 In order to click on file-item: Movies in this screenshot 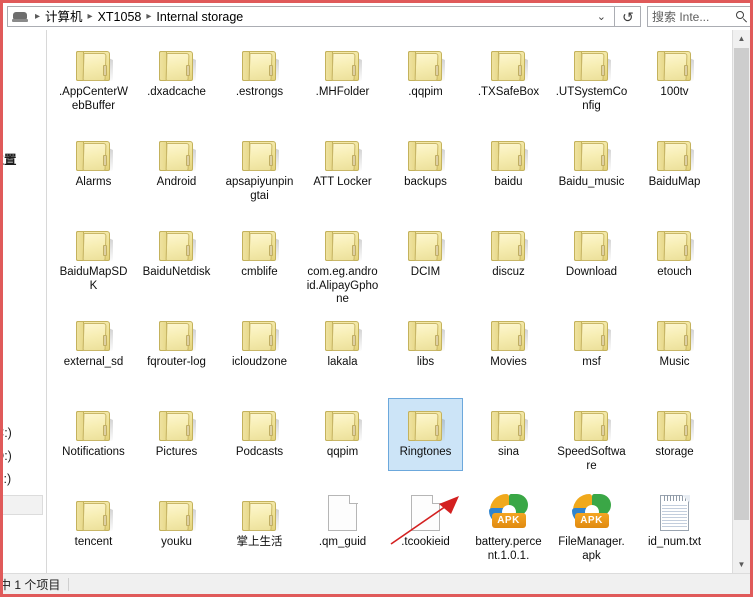, I will do `click(508, 351)`.